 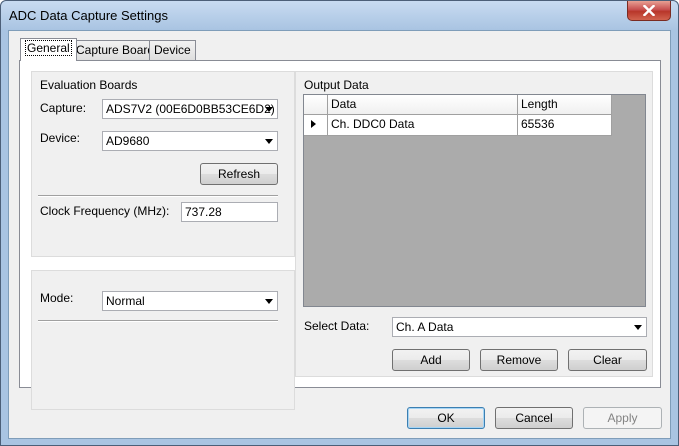 What do you see at coordinates (519, 360) in the screenshot?
I see `remove-button: Remove` at bounding box center [519, 360].